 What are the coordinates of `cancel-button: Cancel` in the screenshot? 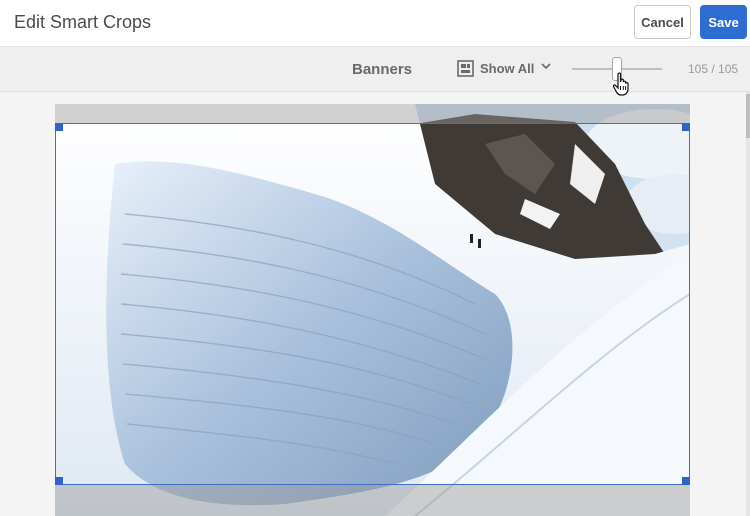 It's located at (662, 22).